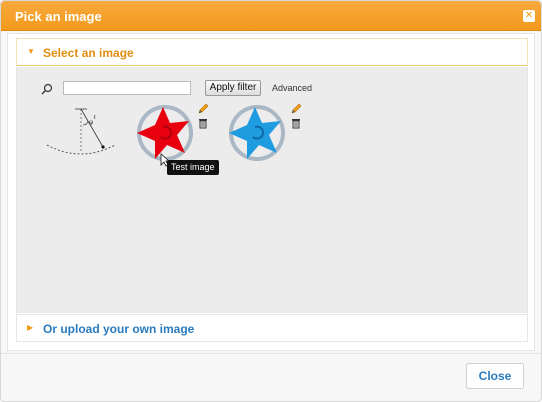 This screenshot has height=402, width=542. I want to click on dialog-title: Pick an image, so click(58, 16).